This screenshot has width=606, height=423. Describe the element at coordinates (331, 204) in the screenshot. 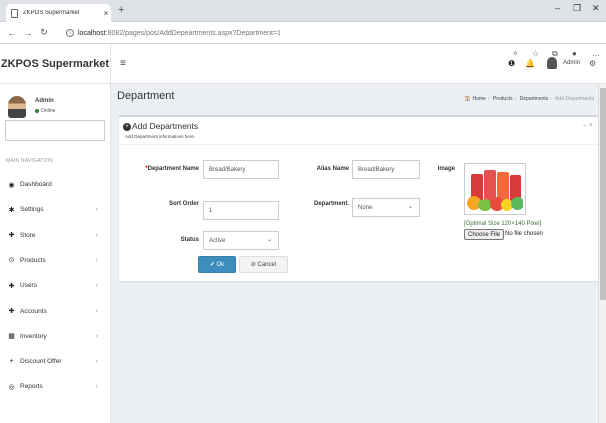

I see `department-label: Department.` at that location.